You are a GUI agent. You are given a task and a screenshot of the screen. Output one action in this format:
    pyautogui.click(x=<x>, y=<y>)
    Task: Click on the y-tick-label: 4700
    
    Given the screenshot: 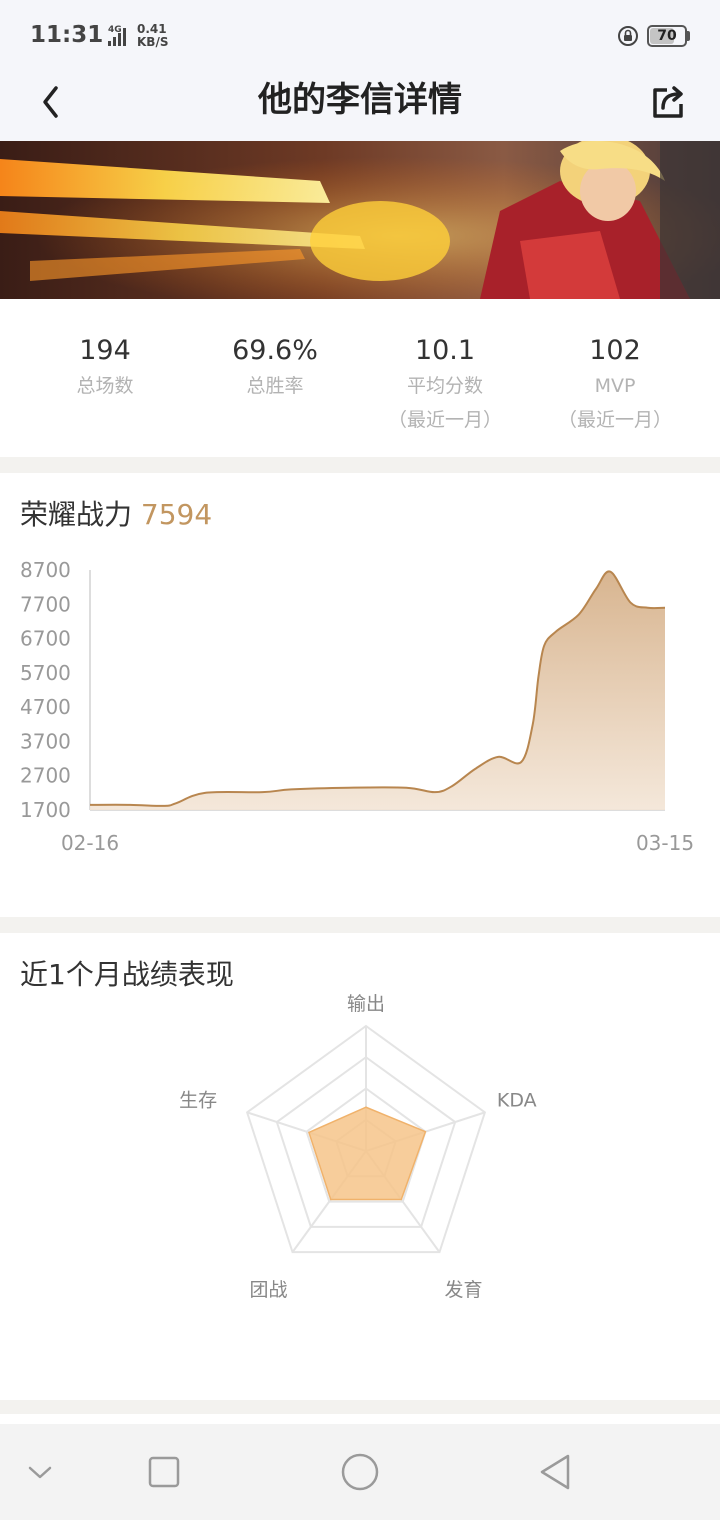 What is the action you would take?
    pyautogui.click(x=45, y=707)
    